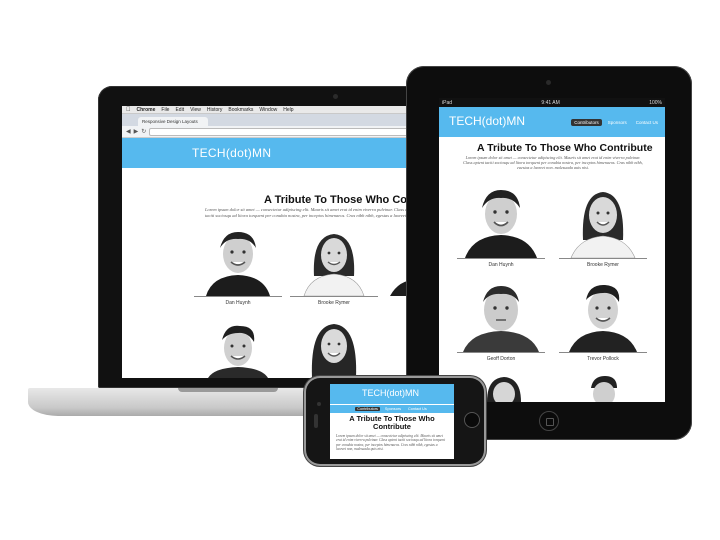 The image size is (720, 540). Describe the element at coordinates (501, 359) in the screenshot. I see `person-name: Geoff Dorton` at that location.